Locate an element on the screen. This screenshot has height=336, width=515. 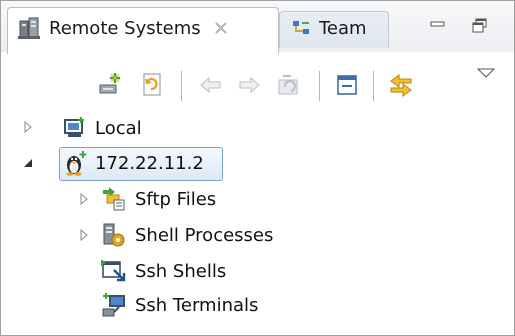
collapse-host-twisty is located at coordinates (28, 163).